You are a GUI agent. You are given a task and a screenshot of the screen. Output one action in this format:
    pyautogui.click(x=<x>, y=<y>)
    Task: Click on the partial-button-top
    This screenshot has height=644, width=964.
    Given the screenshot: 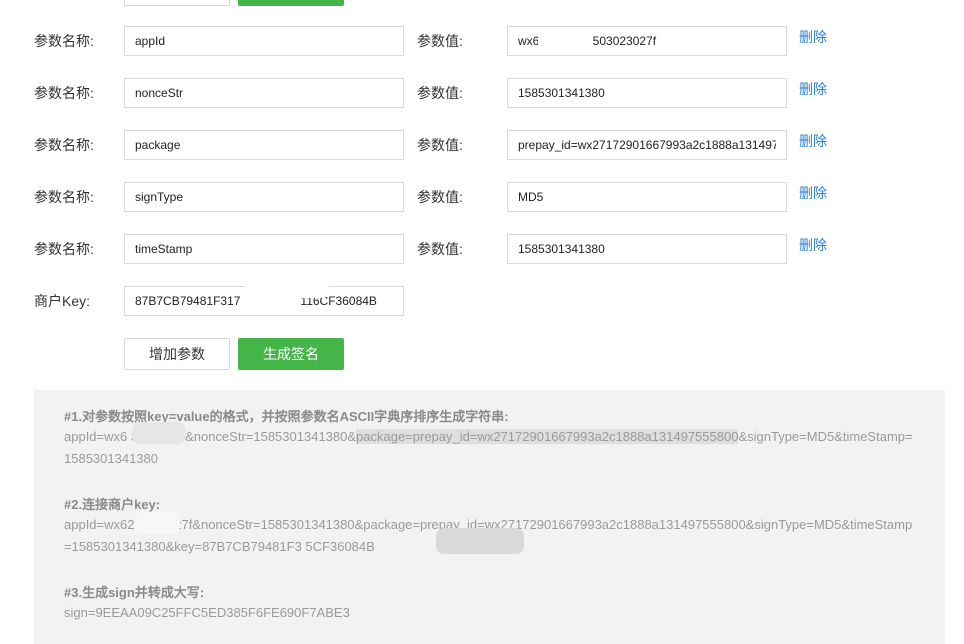 What is the action you would take?
    pyautogui.click(x=291, y=3)
    